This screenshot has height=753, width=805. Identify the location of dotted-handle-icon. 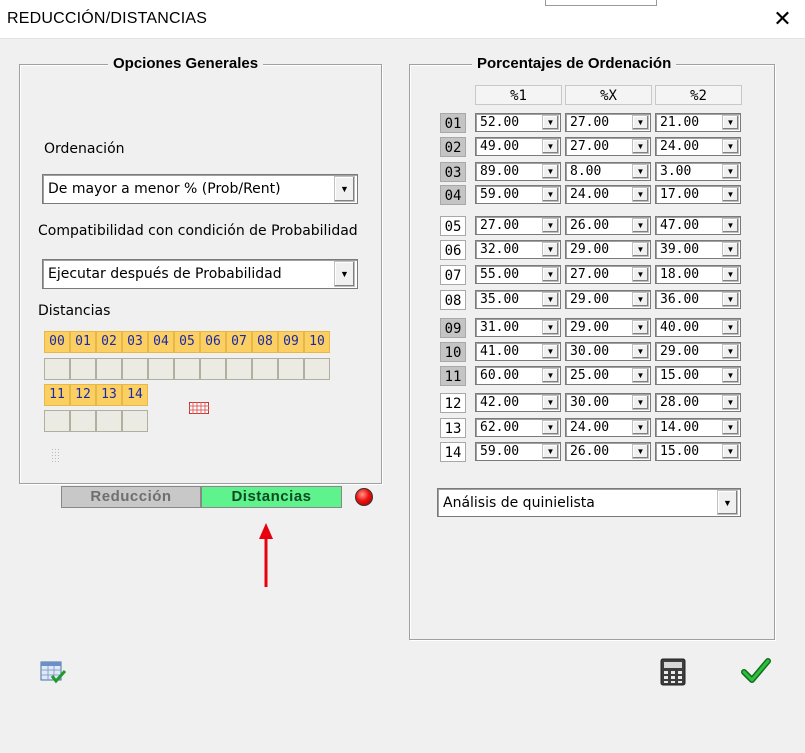
(55, 456).